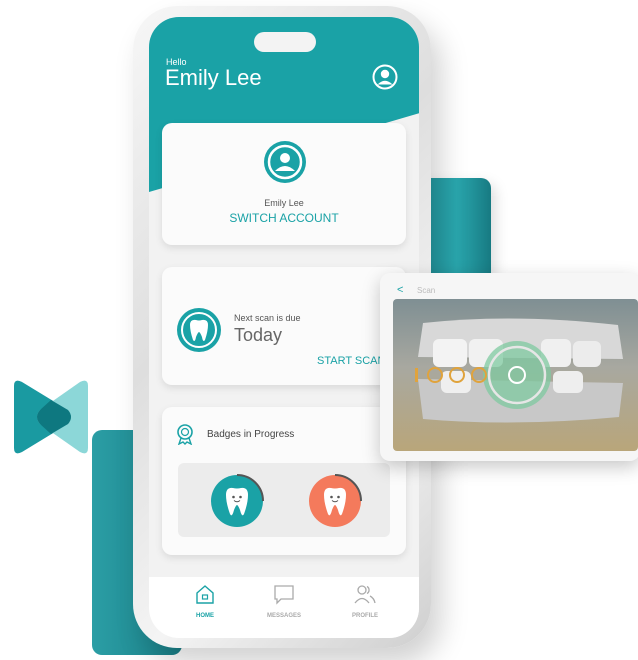  I want to click on award-ribbon-icon, so click(185, 434).